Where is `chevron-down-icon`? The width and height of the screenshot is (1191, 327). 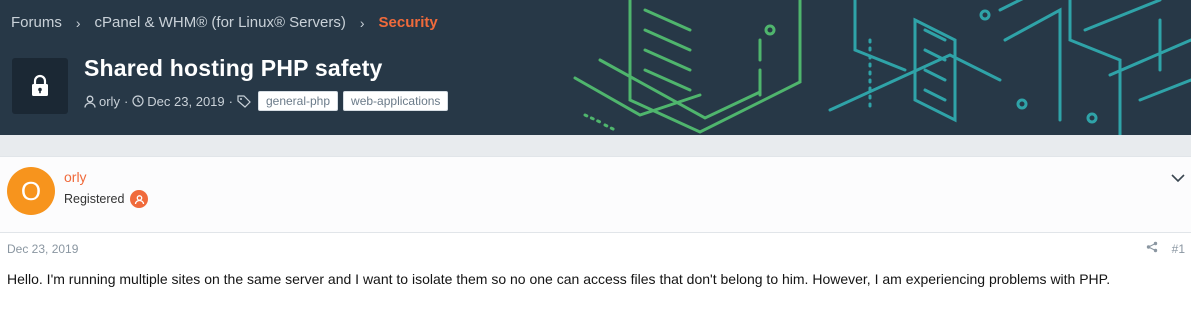
chevron-down-icon is located at coordinates (1178, 179).